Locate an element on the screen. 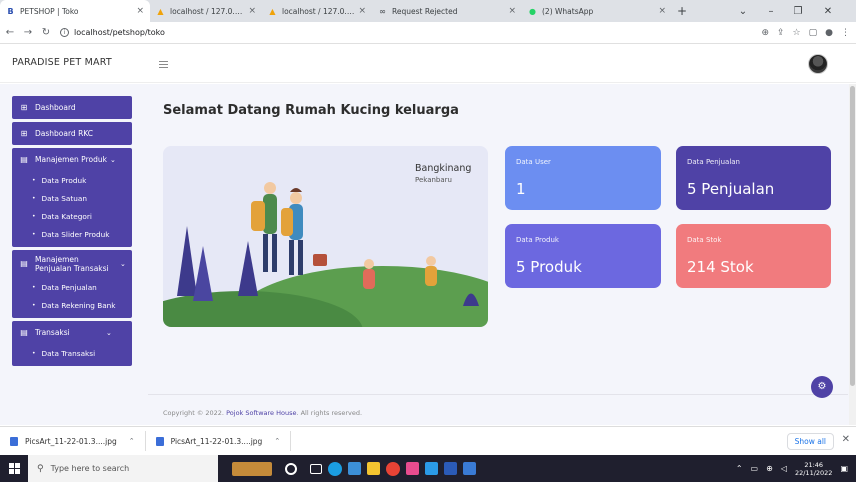  store-icon is located at coordinates (354, 468).